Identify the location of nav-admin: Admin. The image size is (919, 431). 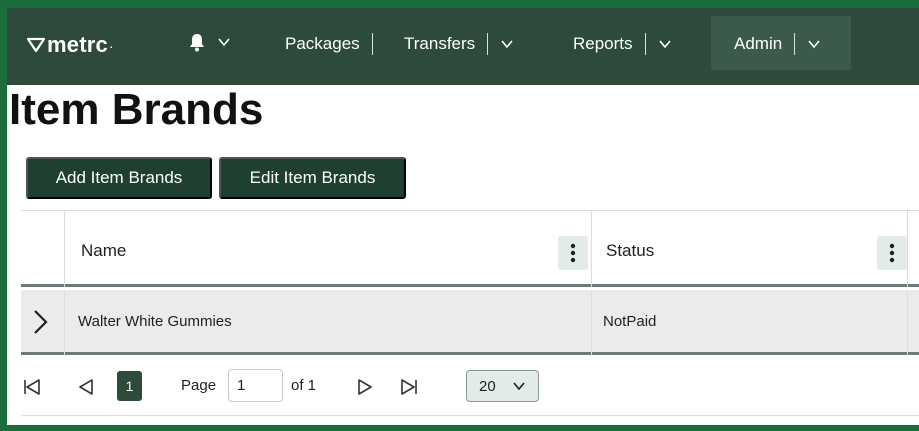
(777, 44).